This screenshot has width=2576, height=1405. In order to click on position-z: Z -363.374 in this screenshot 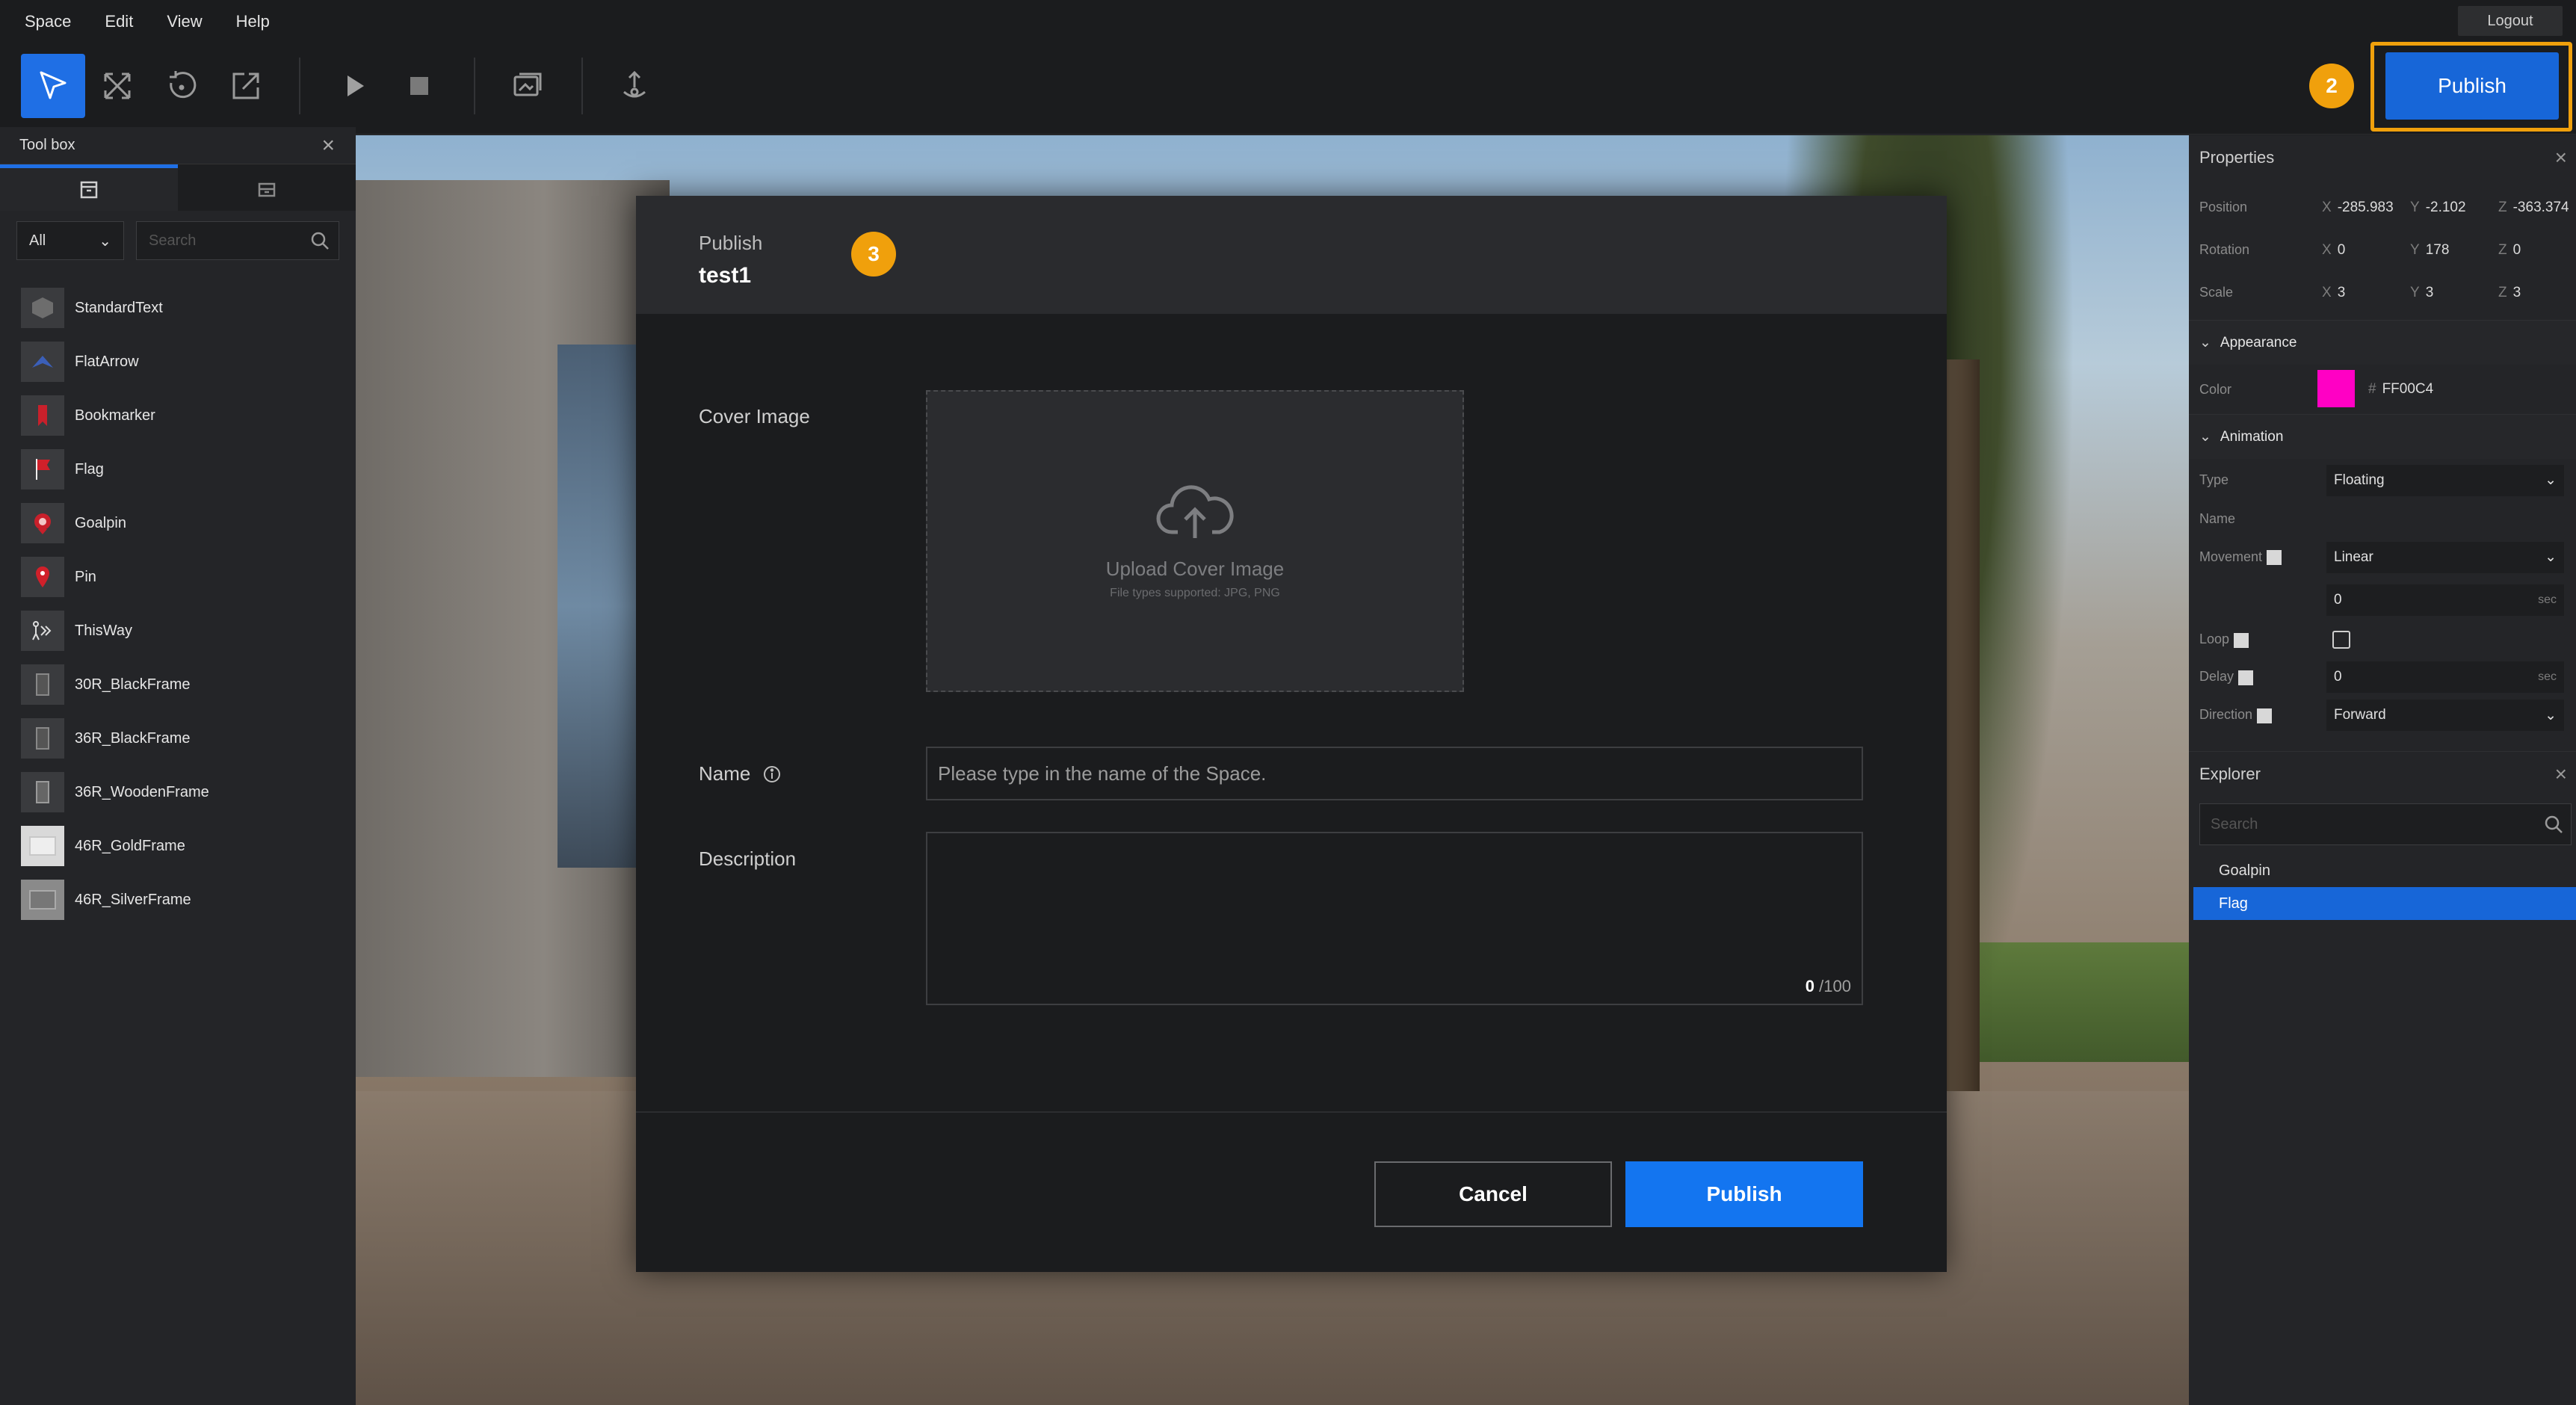, I will do `click(2533, 208)`.